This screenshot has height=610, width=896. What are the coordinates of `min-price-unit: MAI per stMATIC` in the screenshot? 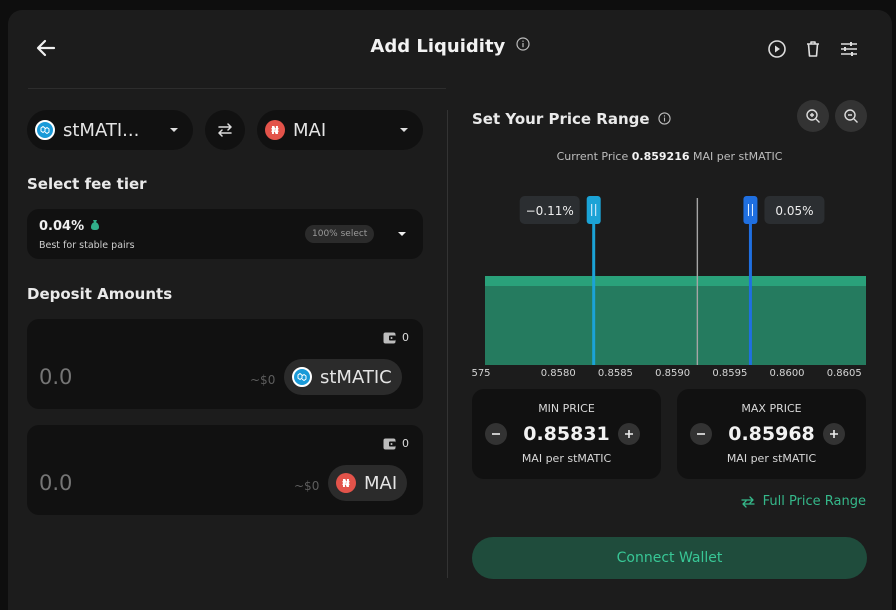 It's located at (566, 458).